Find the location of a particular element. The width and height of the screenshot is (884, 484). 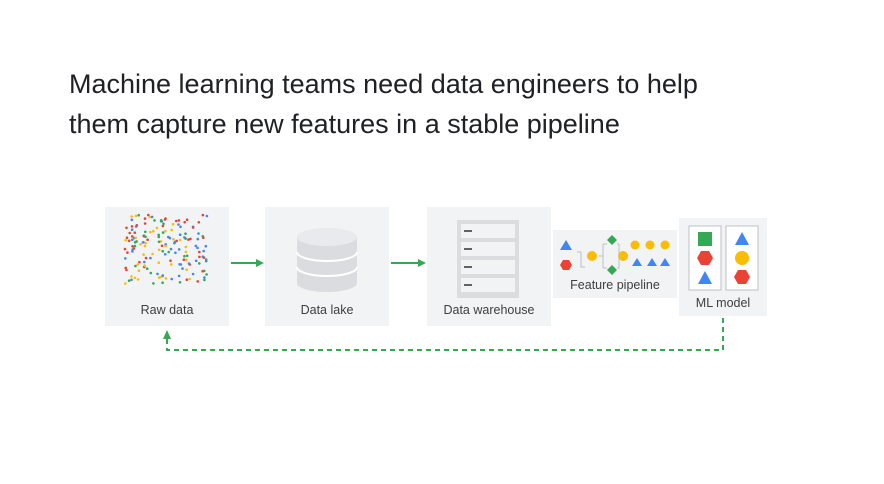

data-warehouse-label: Data warehouse is located at coordinates (489, 310).